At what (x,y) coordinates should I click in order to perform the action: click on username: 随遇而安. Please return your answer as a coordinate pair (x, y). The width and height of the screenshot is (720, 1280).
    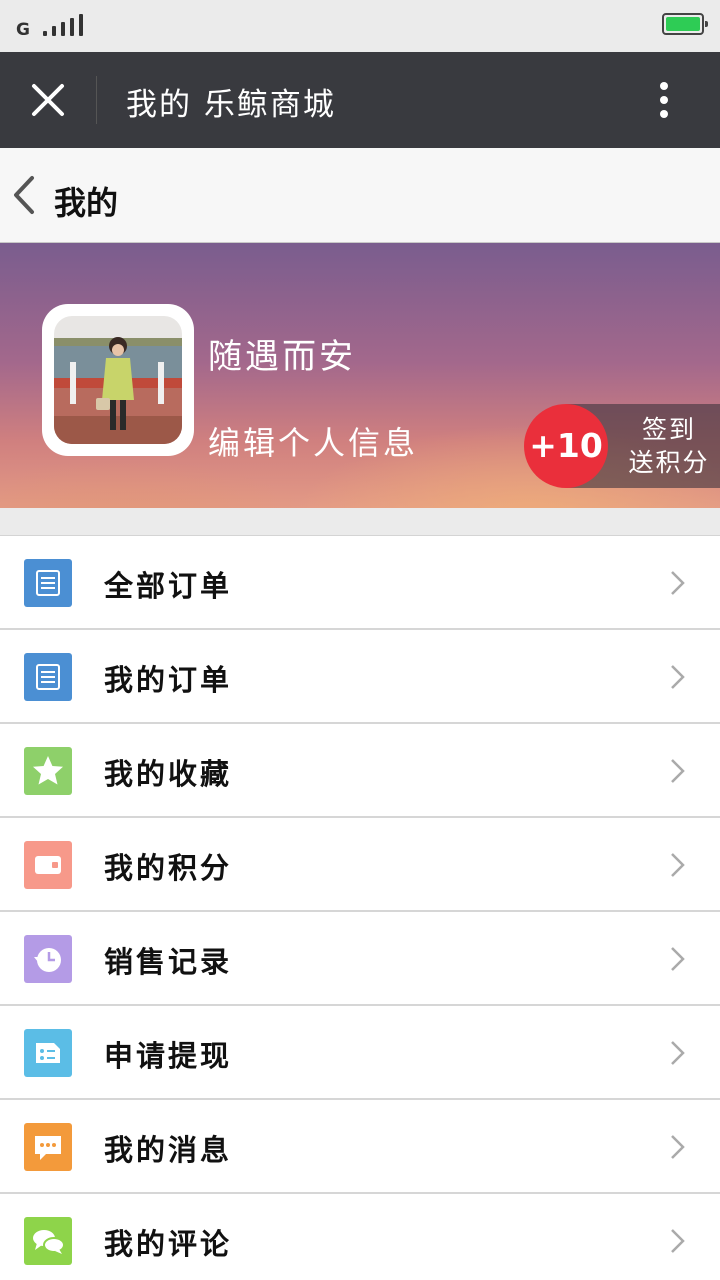
    Looking at the image, I should click on (282, 357).